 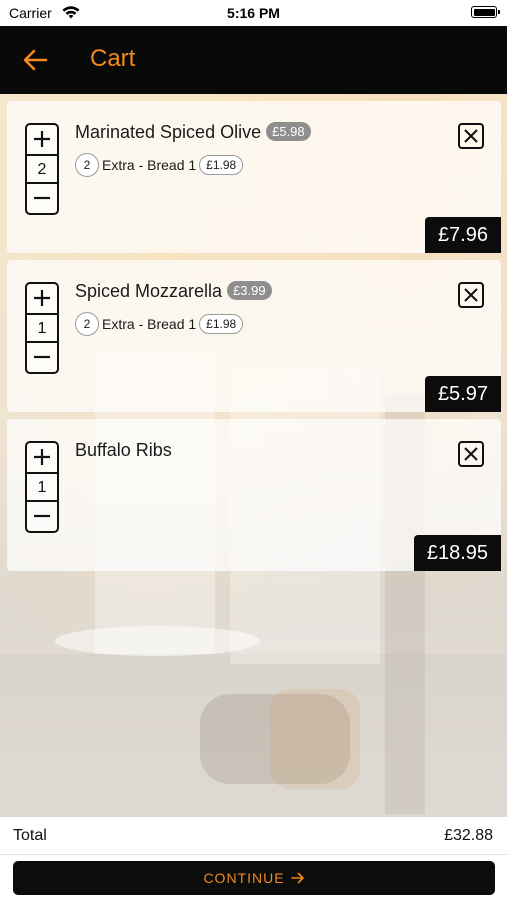 I want to click on battery-icon, so click(x=485, y=12).